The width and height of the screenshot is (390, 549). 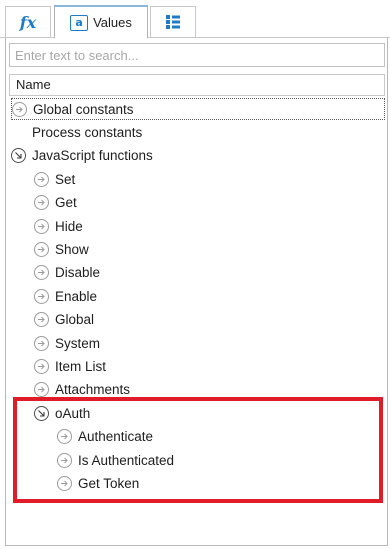 What do you see at coordinates (93, 390) in the screenshot?
I see `tree-item-label: Attachments` at bounding box center [93, 390].